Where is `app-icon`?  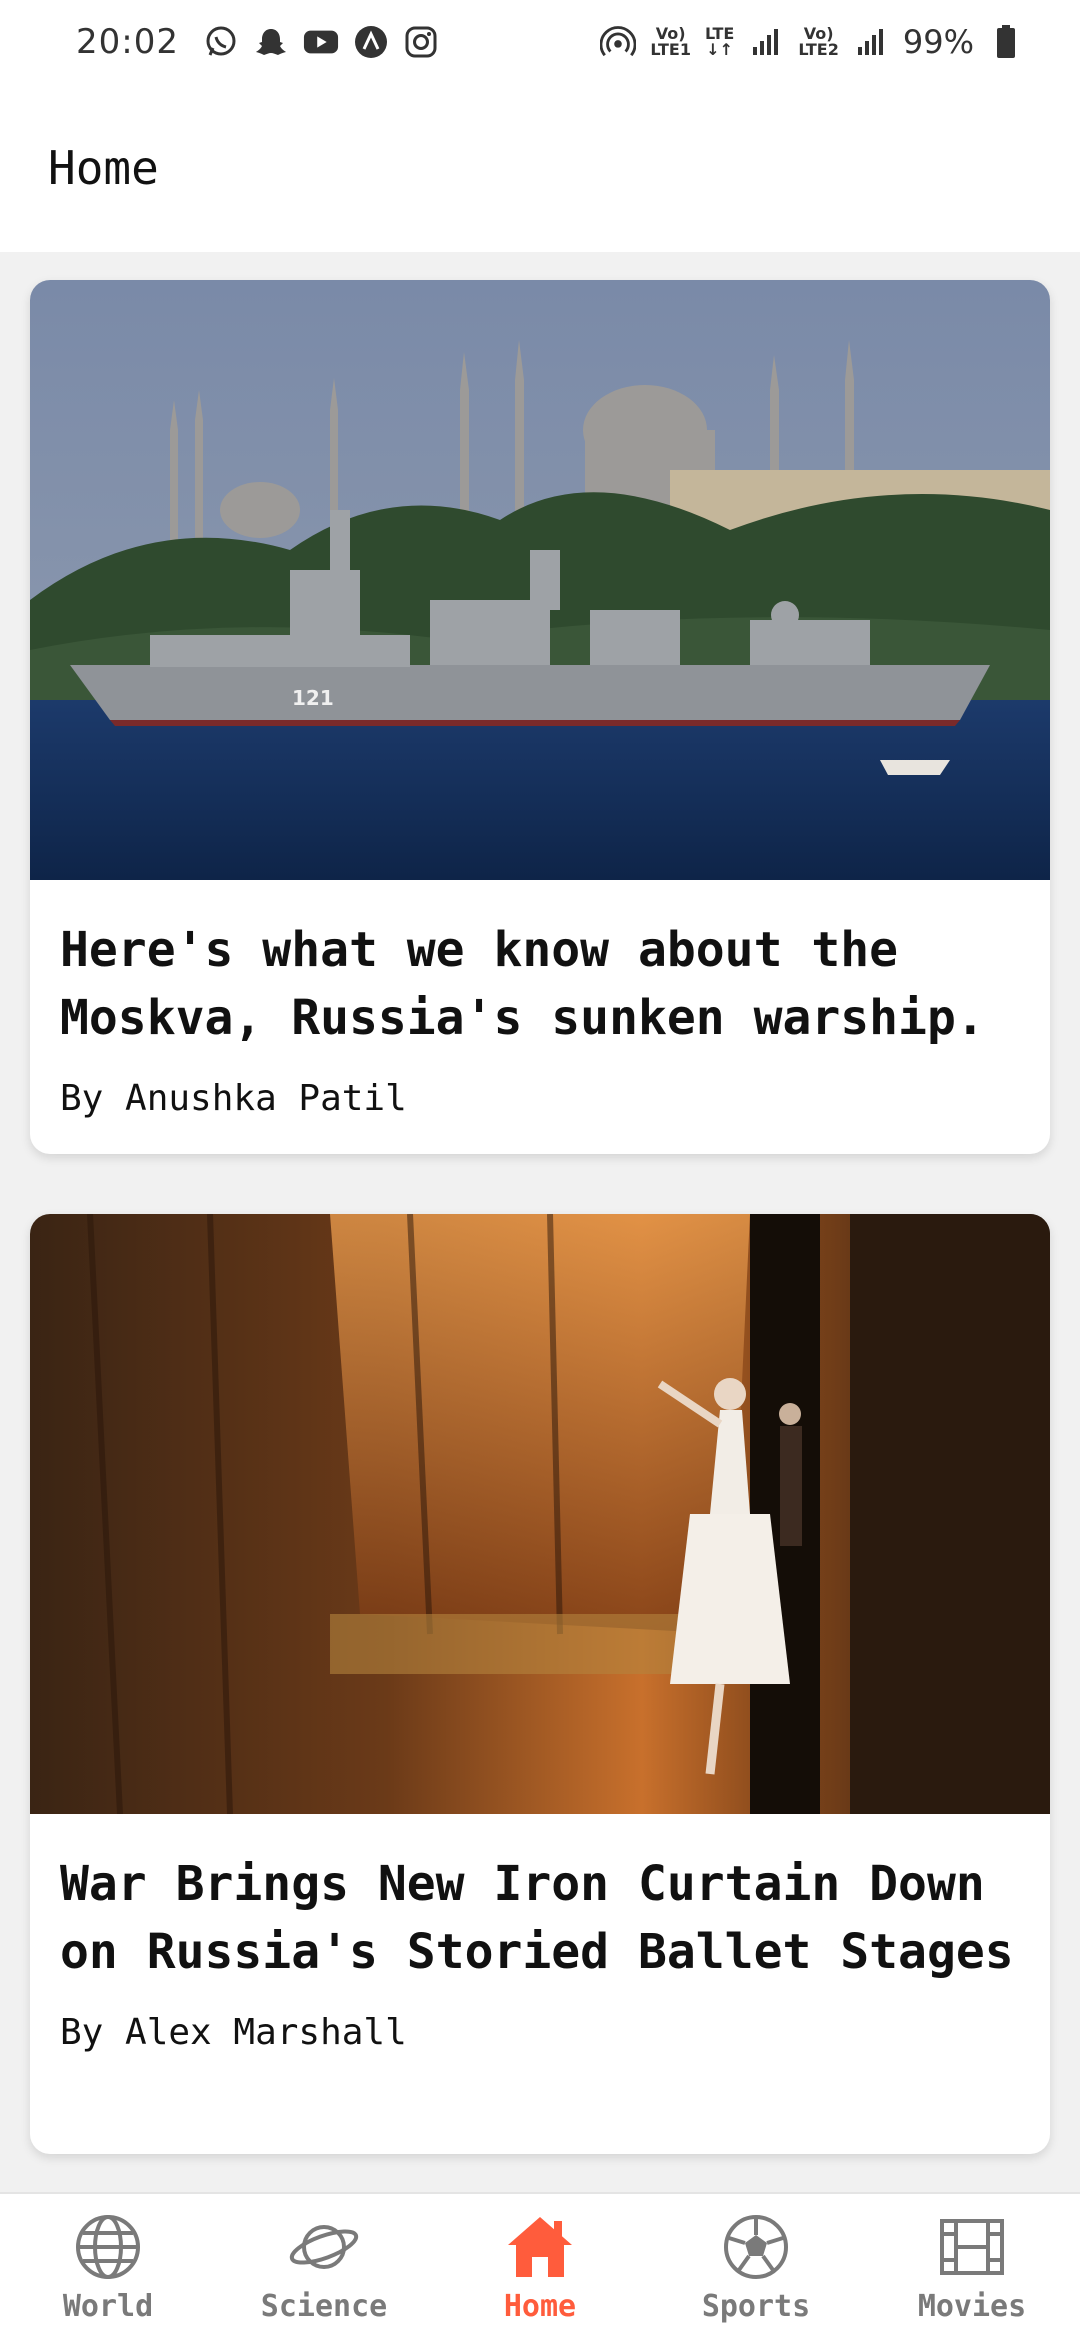 app-icon is located at coordinates (371, 42).